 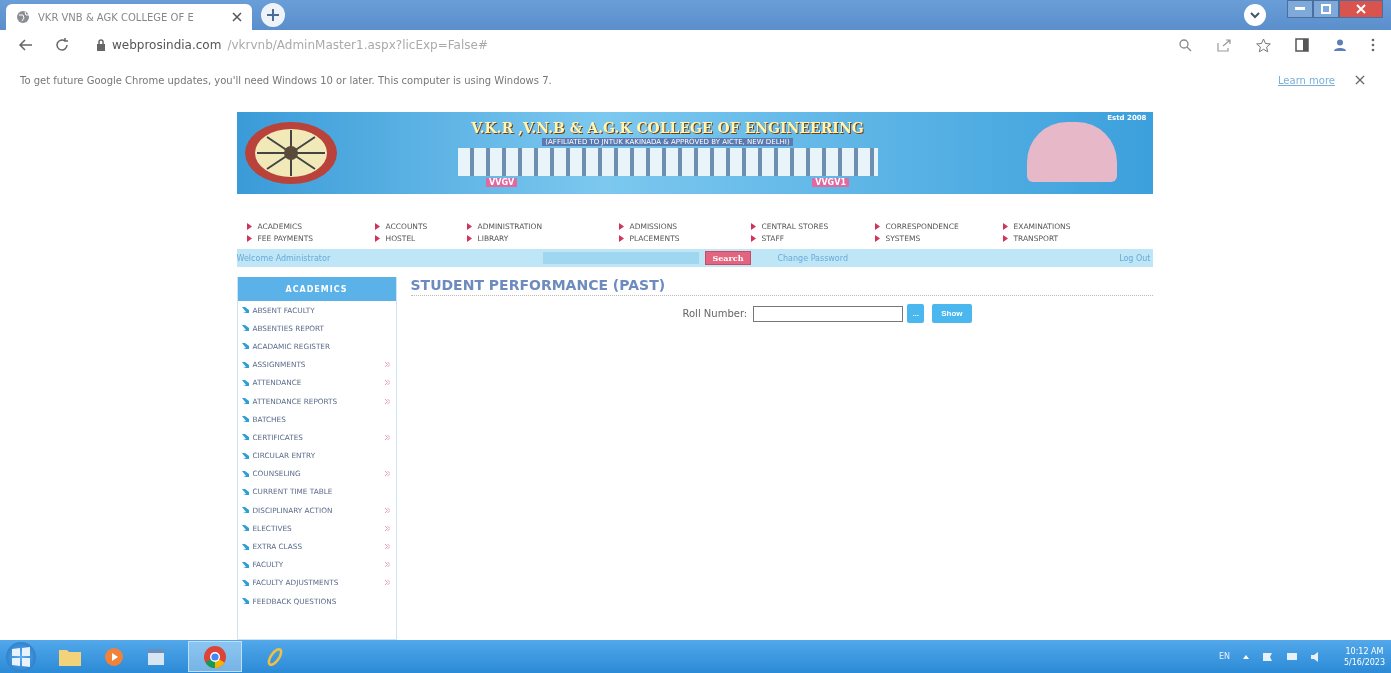 What do you see at coordinates (286, 80) in the screenshot?
I see `update-message: To get future Google Chrome updates, you'll need Windows 10 or later. This computer is using Windows 7.` at bounding box center [286, 80].